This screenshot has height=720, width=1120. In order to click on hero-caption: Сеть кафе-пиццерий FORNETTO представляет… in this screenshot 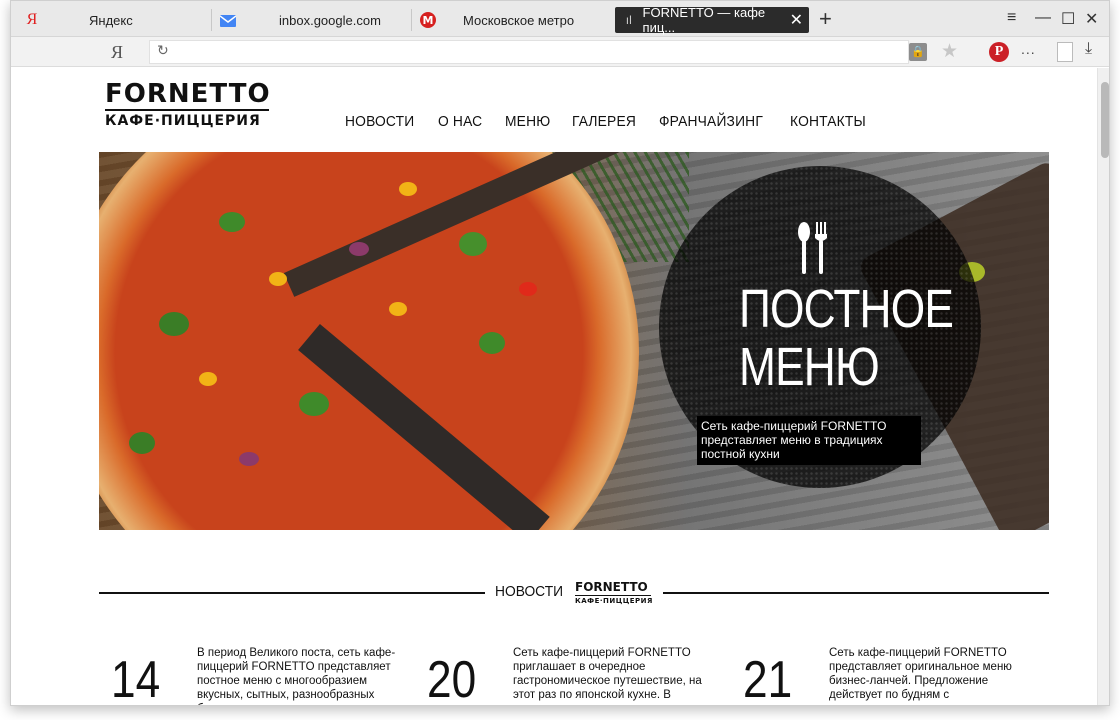, I will do `click(809, 440)`.